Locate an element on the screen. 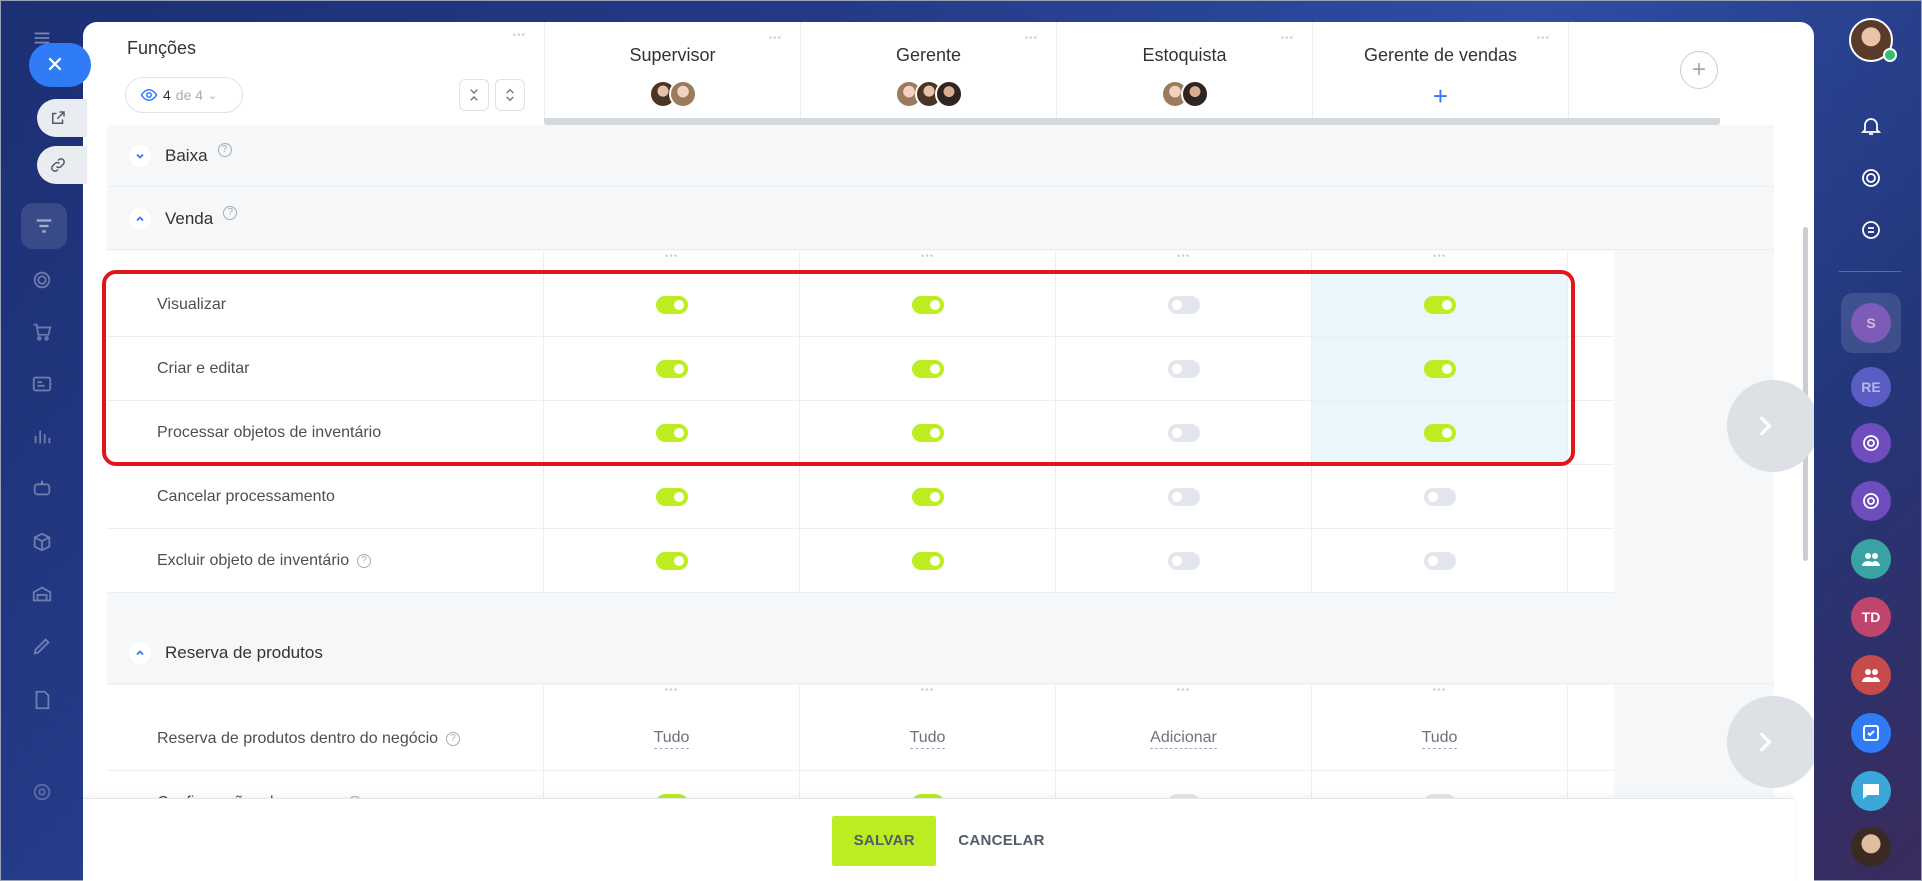 The width and height of the screenshot is (1922, 881). add-member-button: + is located at coordinates (1441, 96).